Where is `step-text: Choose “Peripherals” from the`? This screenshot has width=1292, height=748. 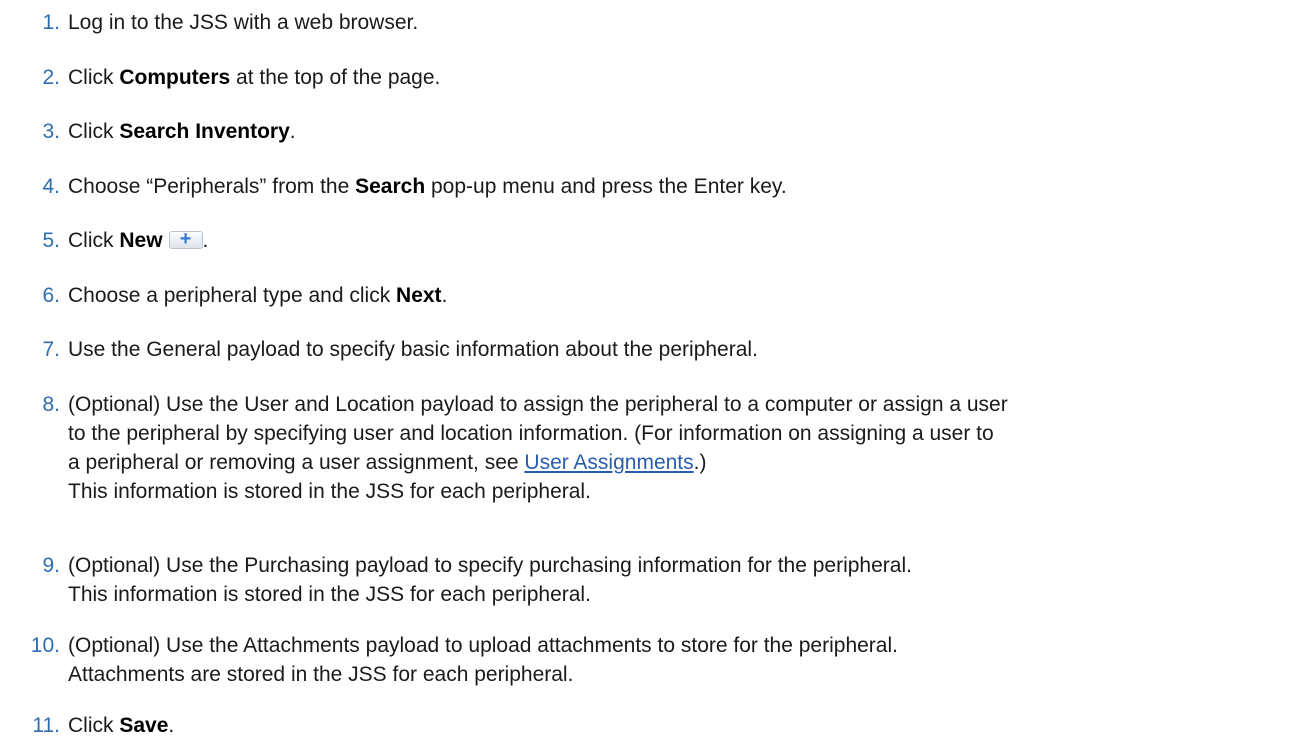
step-text: Choose “Peripherals” from the is located at coordinates (212, 186).